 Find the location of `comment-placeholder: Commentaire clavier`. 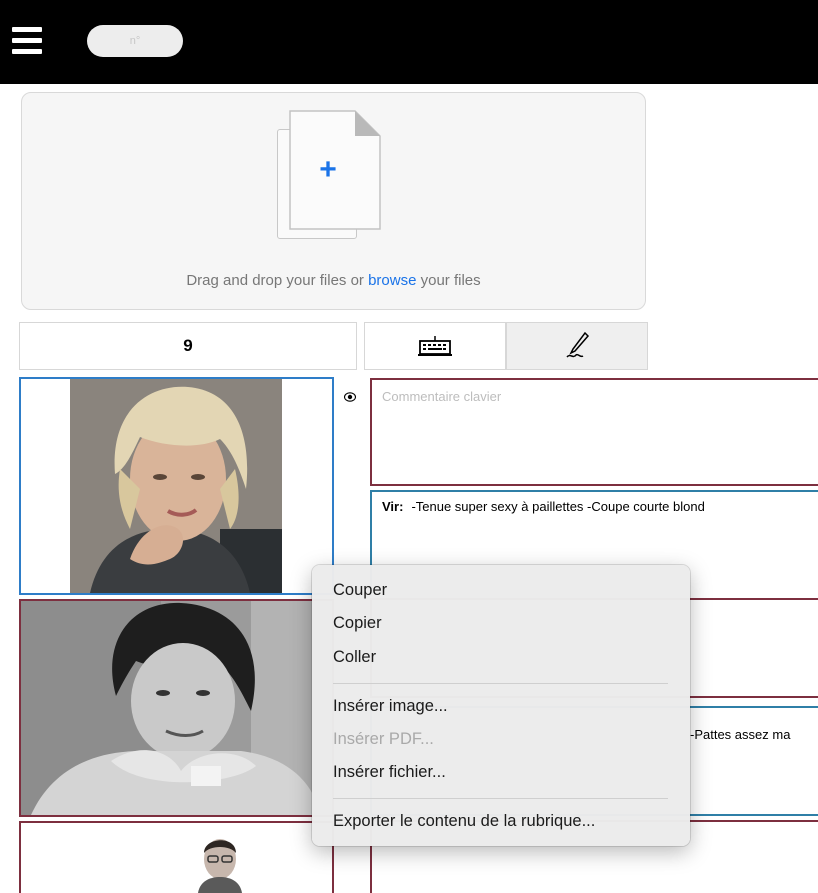

comment-placeholder: Commentaire clavier is located at coordinates (442, 396).